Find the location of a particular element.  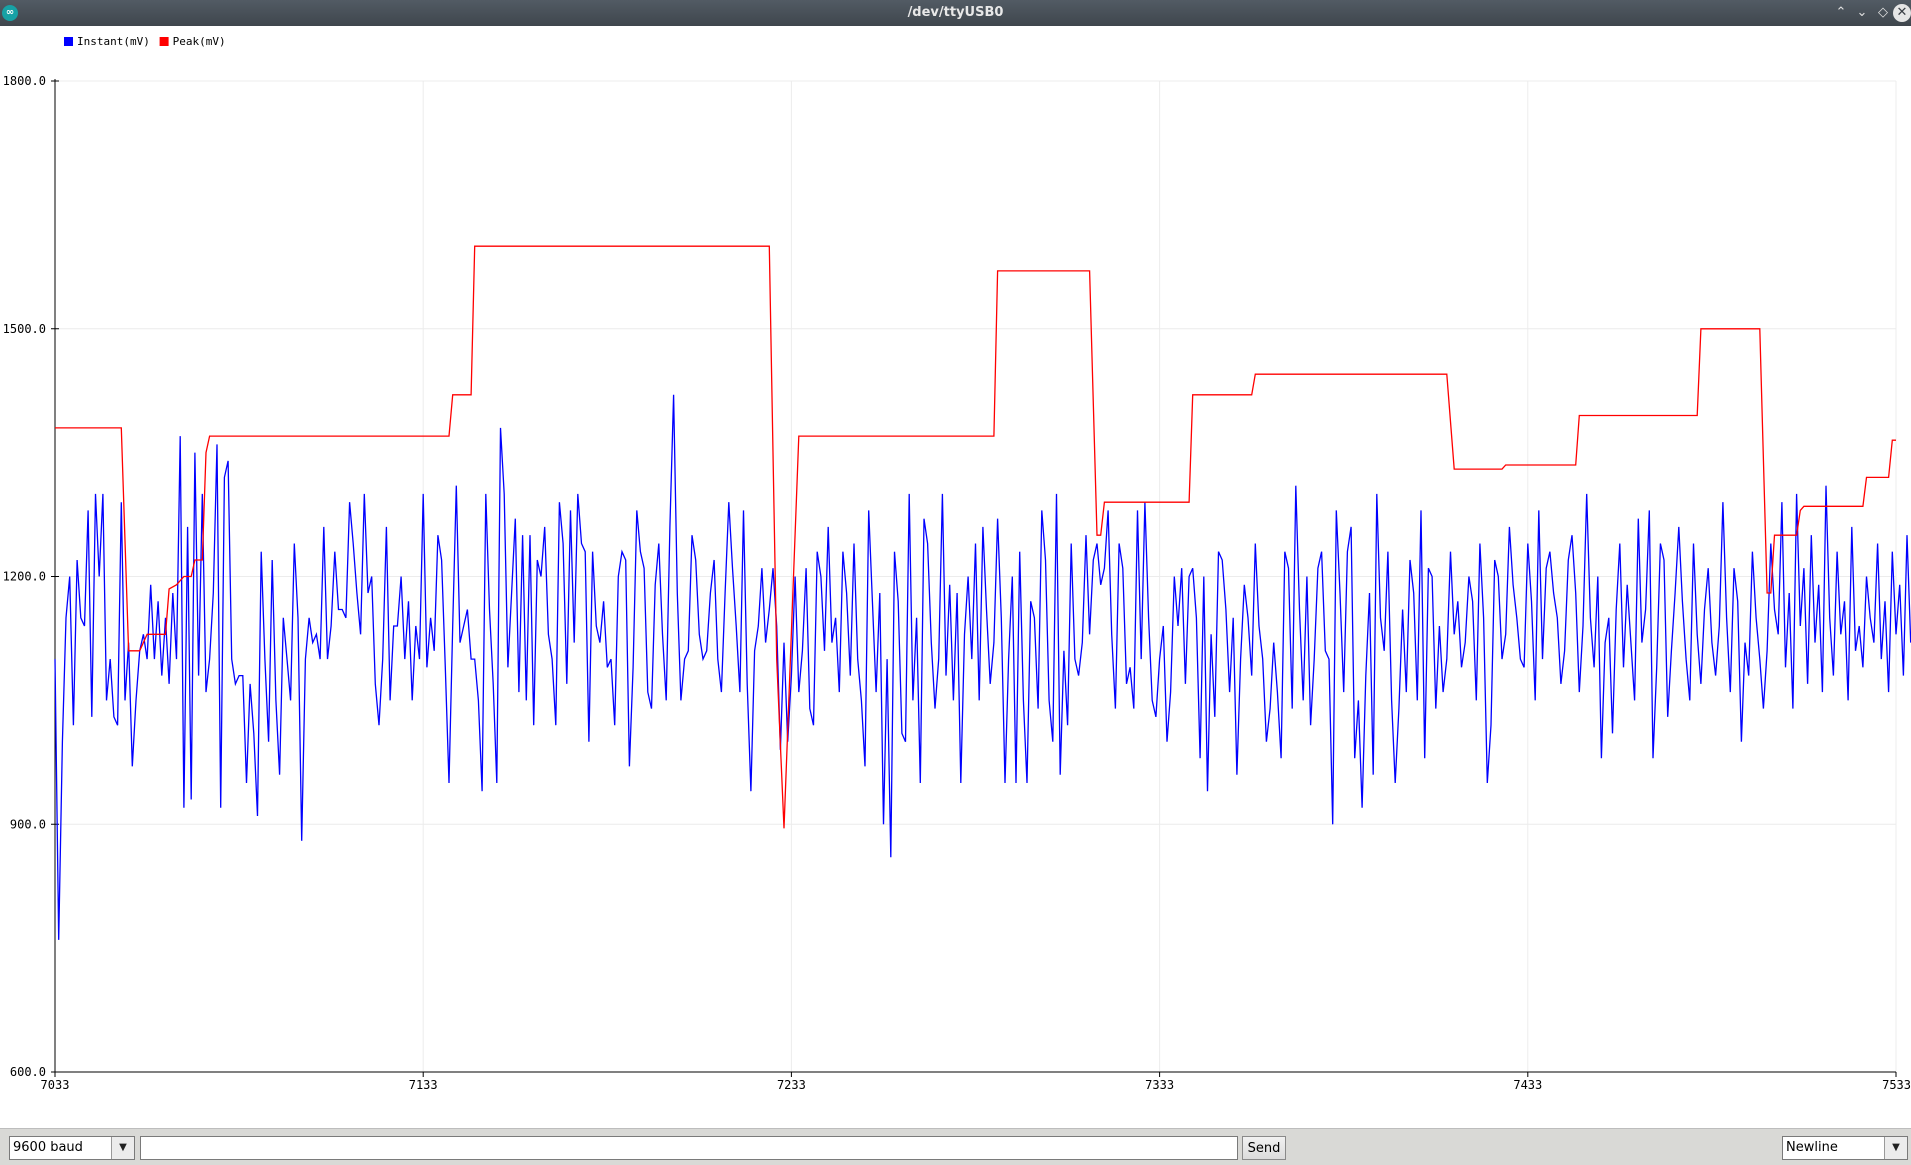

window-titlebar: ∞ /dev/ttyUSB0 ⌃ ⌄ ◇ ✕ is located at coordinates (955, 13).